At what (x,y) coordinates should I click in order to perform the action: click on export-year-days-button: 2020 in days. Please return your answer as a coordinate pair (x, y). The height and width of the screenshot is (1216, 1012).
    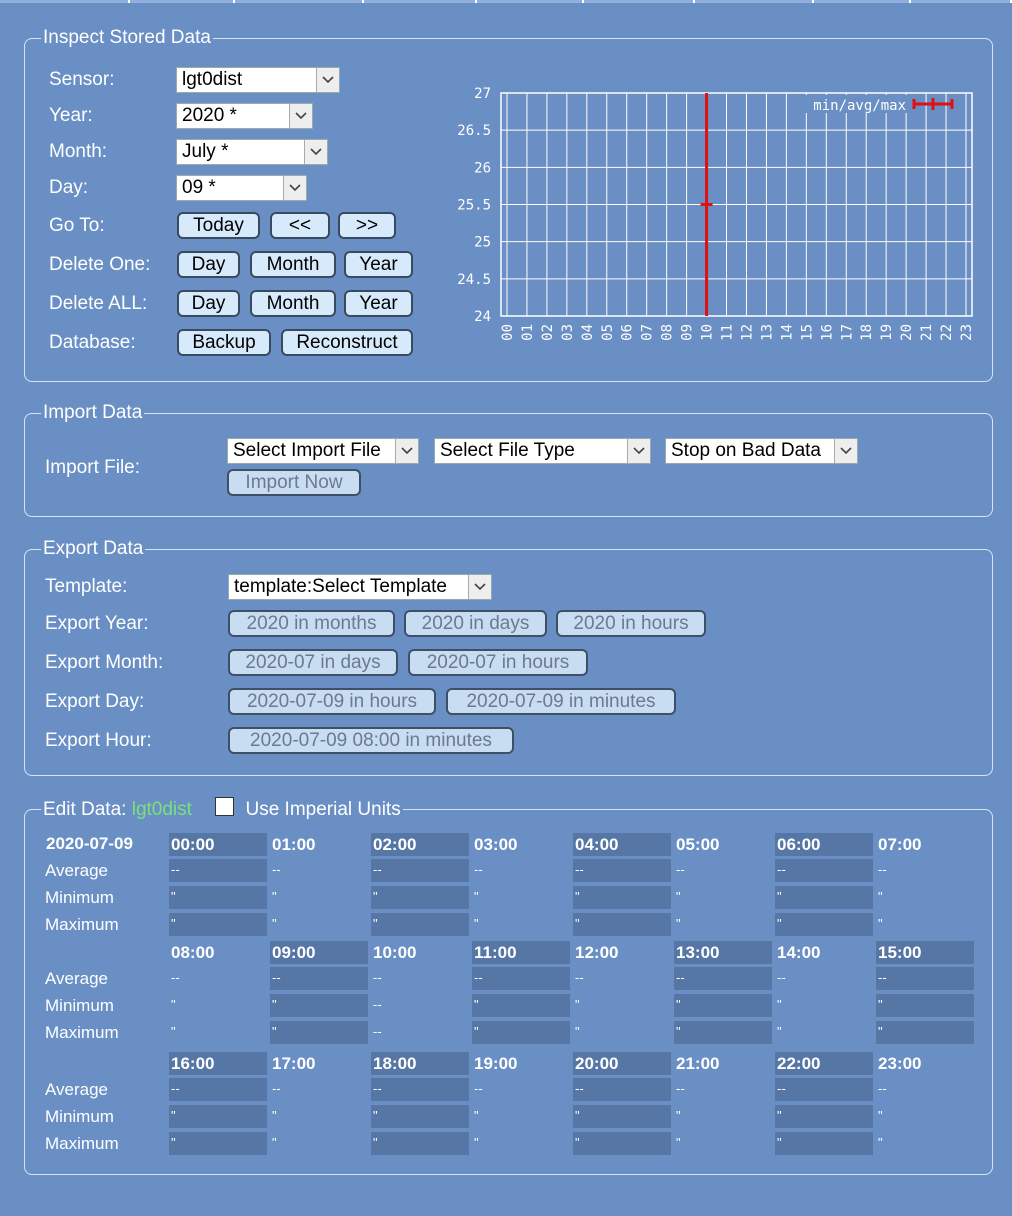
    Looking at the image, I should click on (475, 623).